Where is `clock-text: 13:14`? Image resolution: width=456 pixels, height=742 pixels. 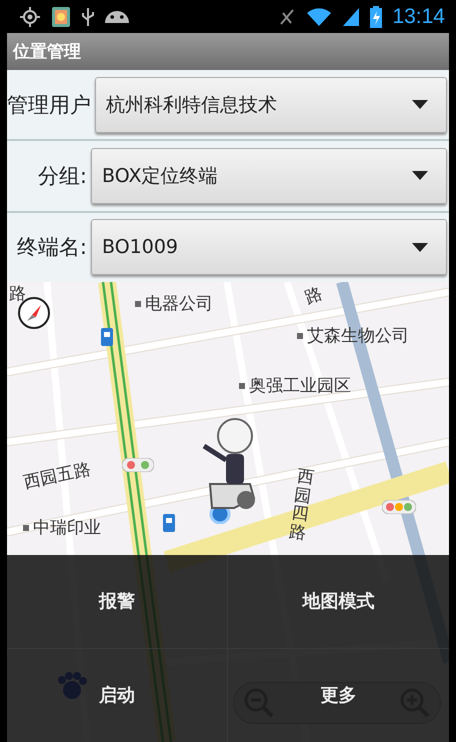 clock-text: 13:14 is located at coordinates (418, 16).